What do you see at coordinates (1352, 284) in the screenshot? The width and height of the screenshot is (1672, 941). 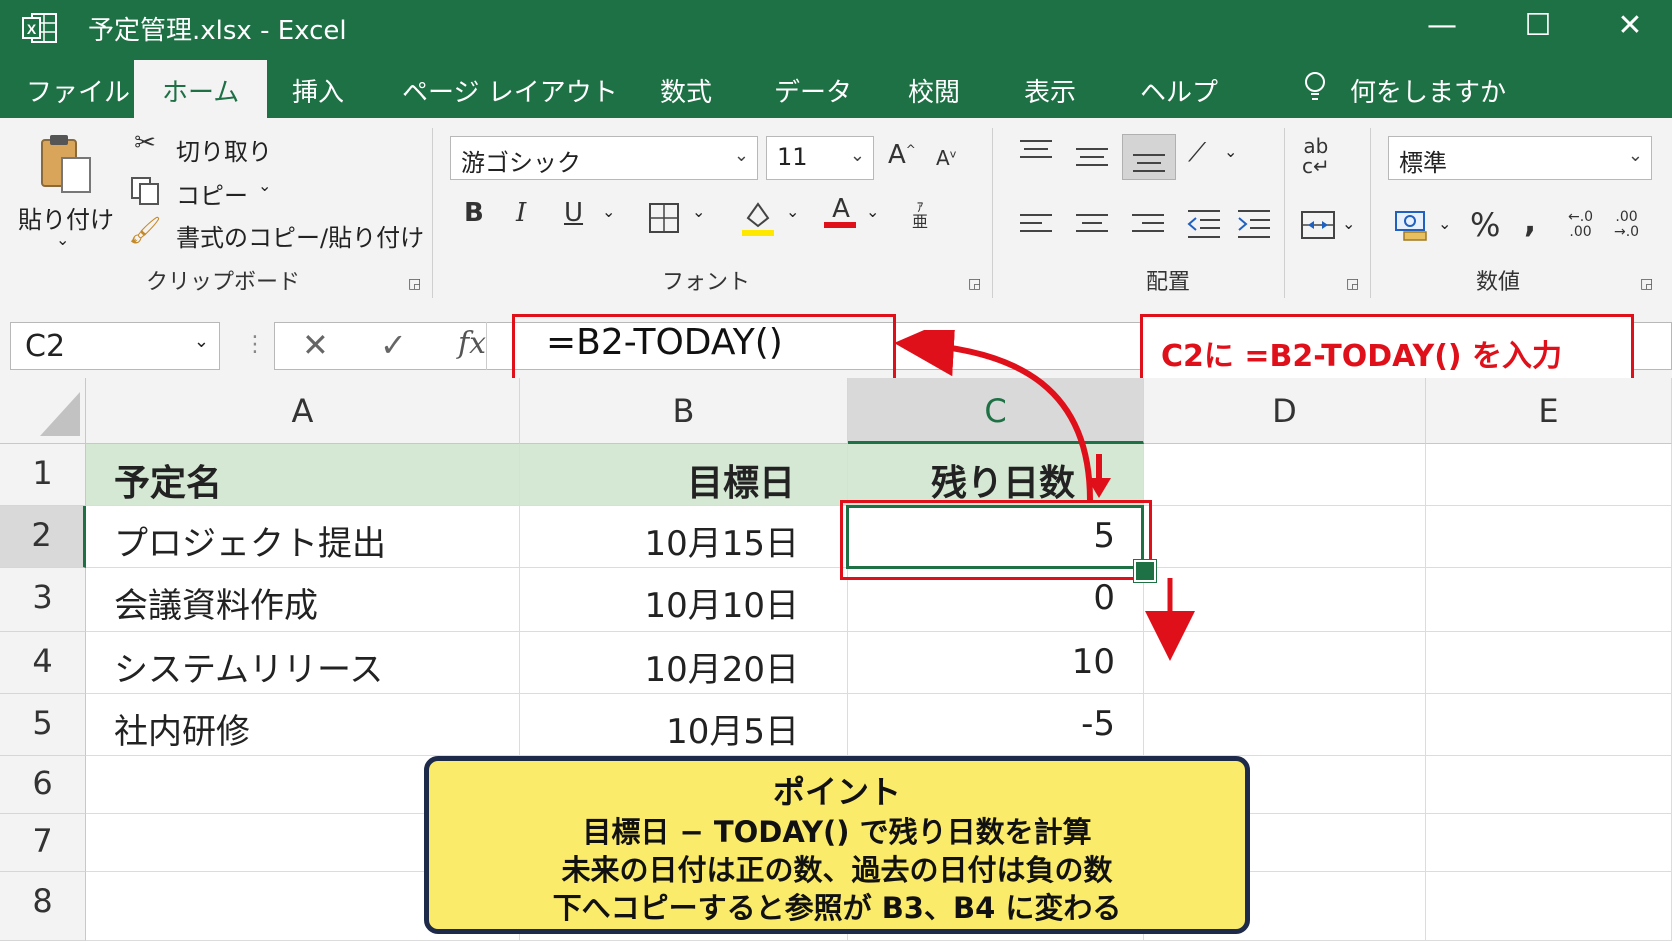 I see `alignment-launcher-icon: ◲` at bounding box center [1352, 284].